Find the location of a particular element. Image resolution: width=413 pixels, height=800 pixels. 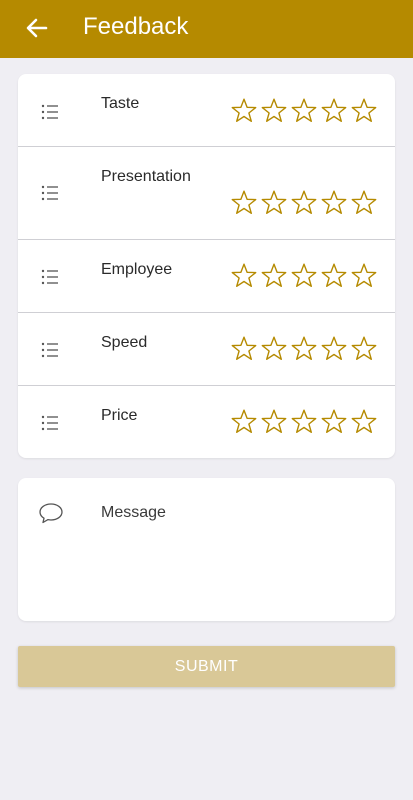

rating-row-presentation: Presentation is located at coordinates (206, 193).